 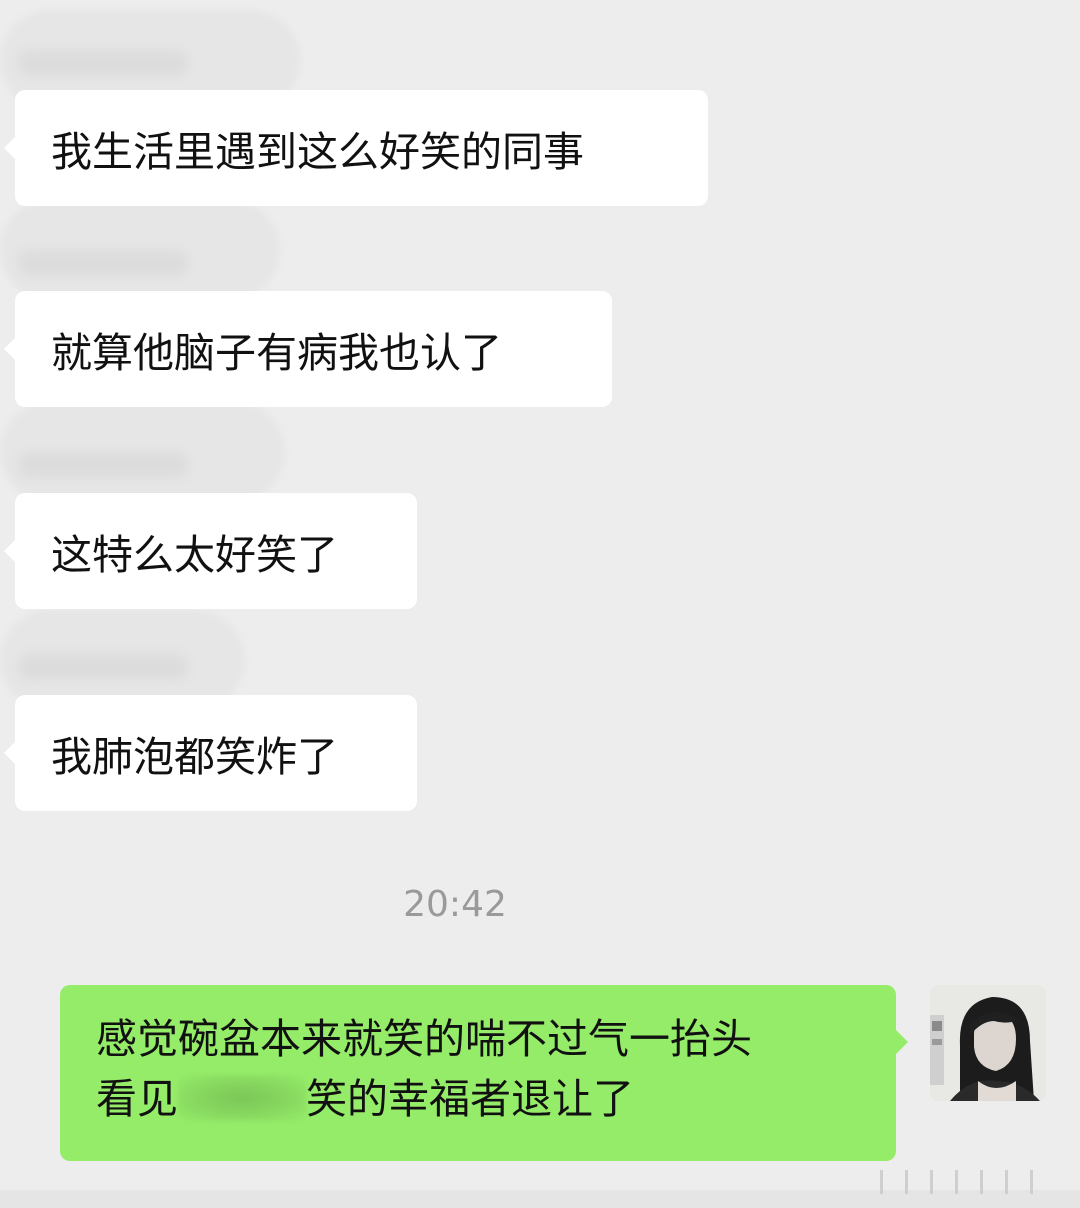 What do you see at coordinates (137, 1099) in the screenshot?
I see `message-text: 看见` at bounding box center [137, 1099].